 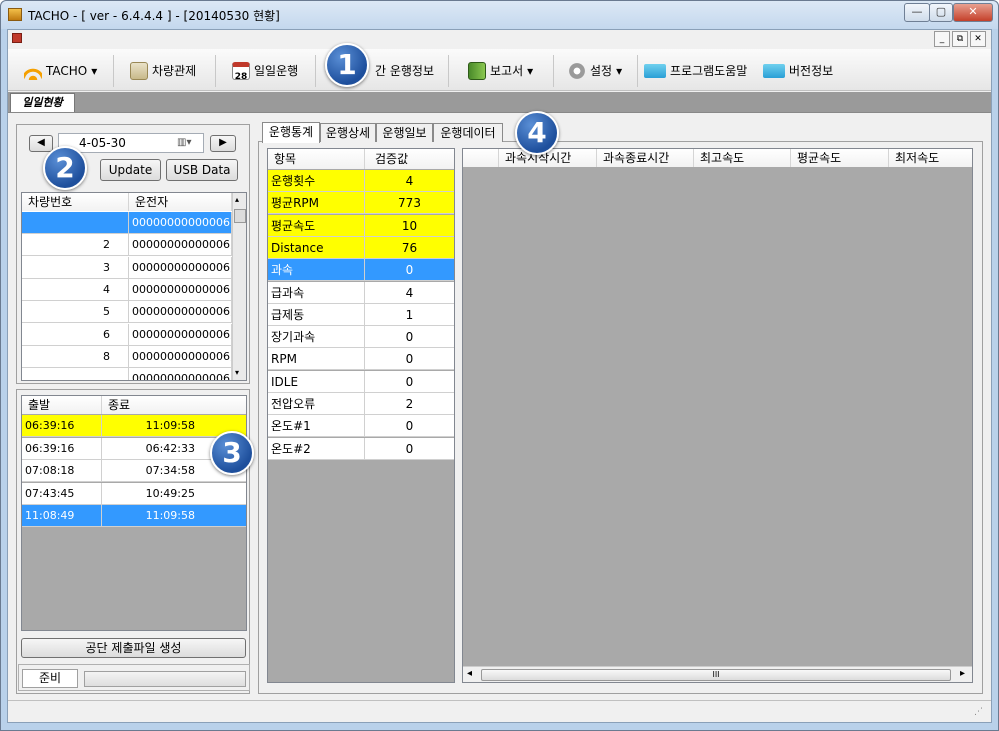 I want to click on speech-bubble-icon, so click(x=655, y=71).